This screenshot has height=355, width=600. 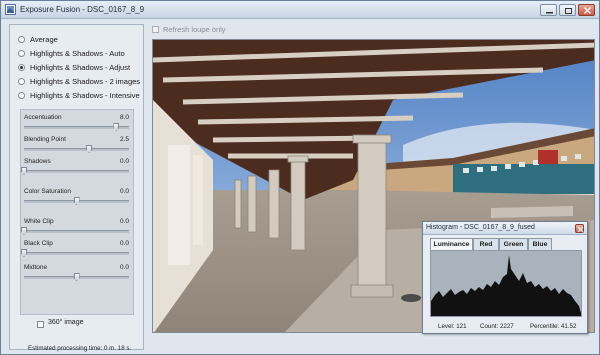 I want to click on processing-time-estimate: Estimated processing time: 0 m. 18 s., so click(x=80, y=348).